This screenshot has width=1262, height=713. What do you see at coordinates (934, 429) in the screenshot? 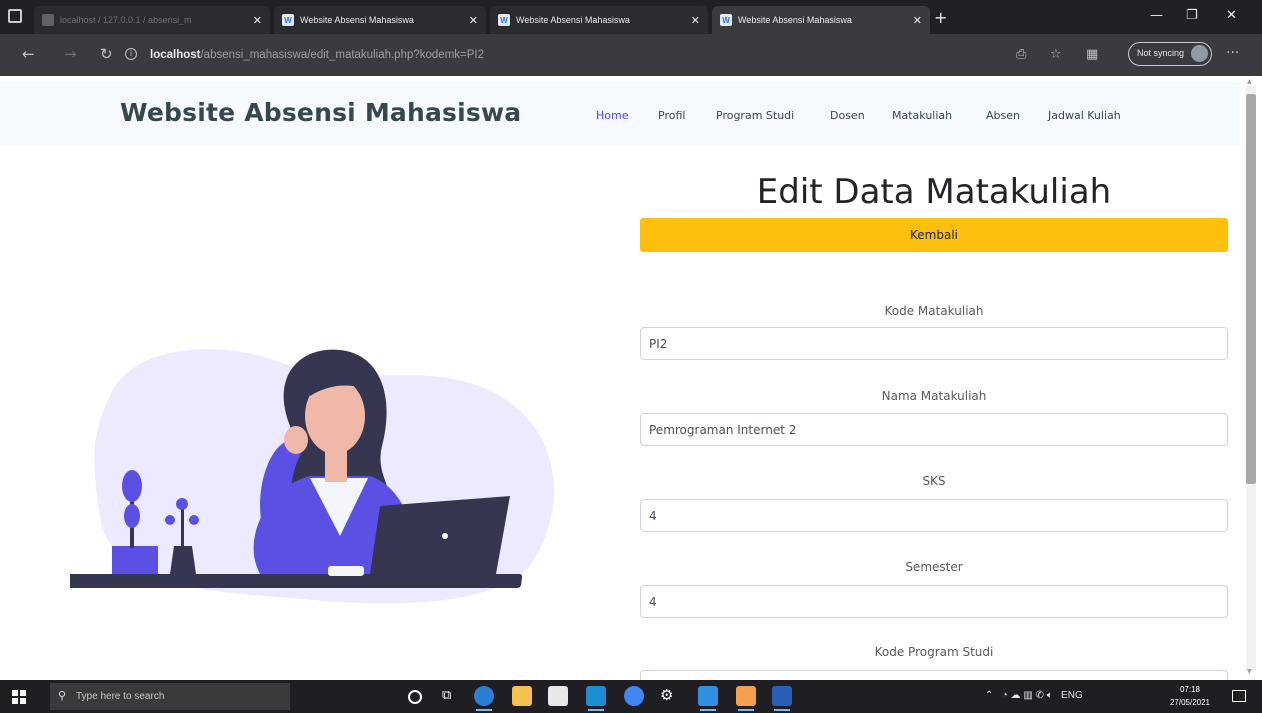
I see `nama-matakuliah-input` at bounding box center [934, 429].